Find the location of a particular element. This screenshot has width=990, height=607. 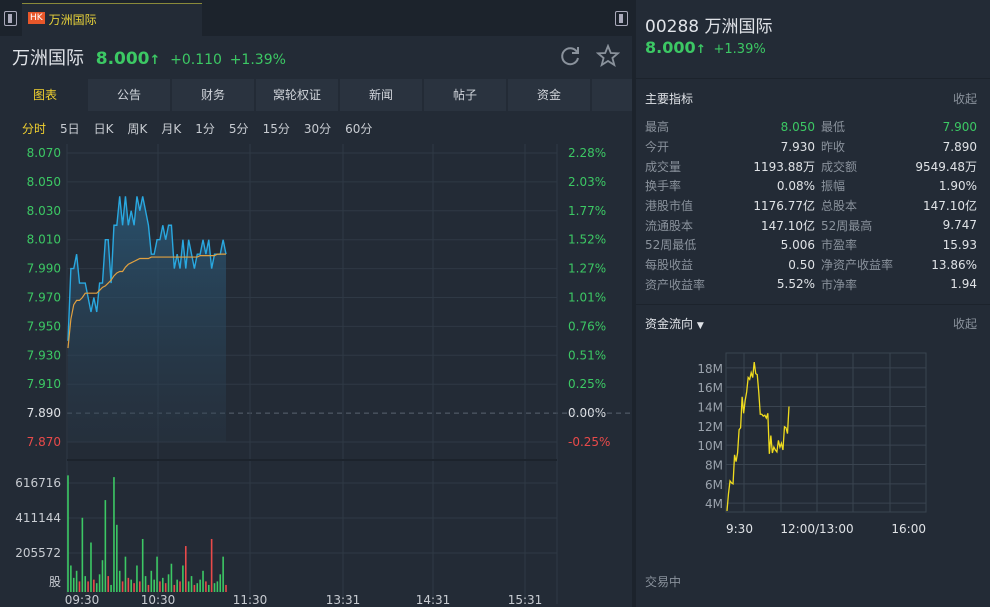

y-tick-left: 8.030 is located at coordinates (44, 211).